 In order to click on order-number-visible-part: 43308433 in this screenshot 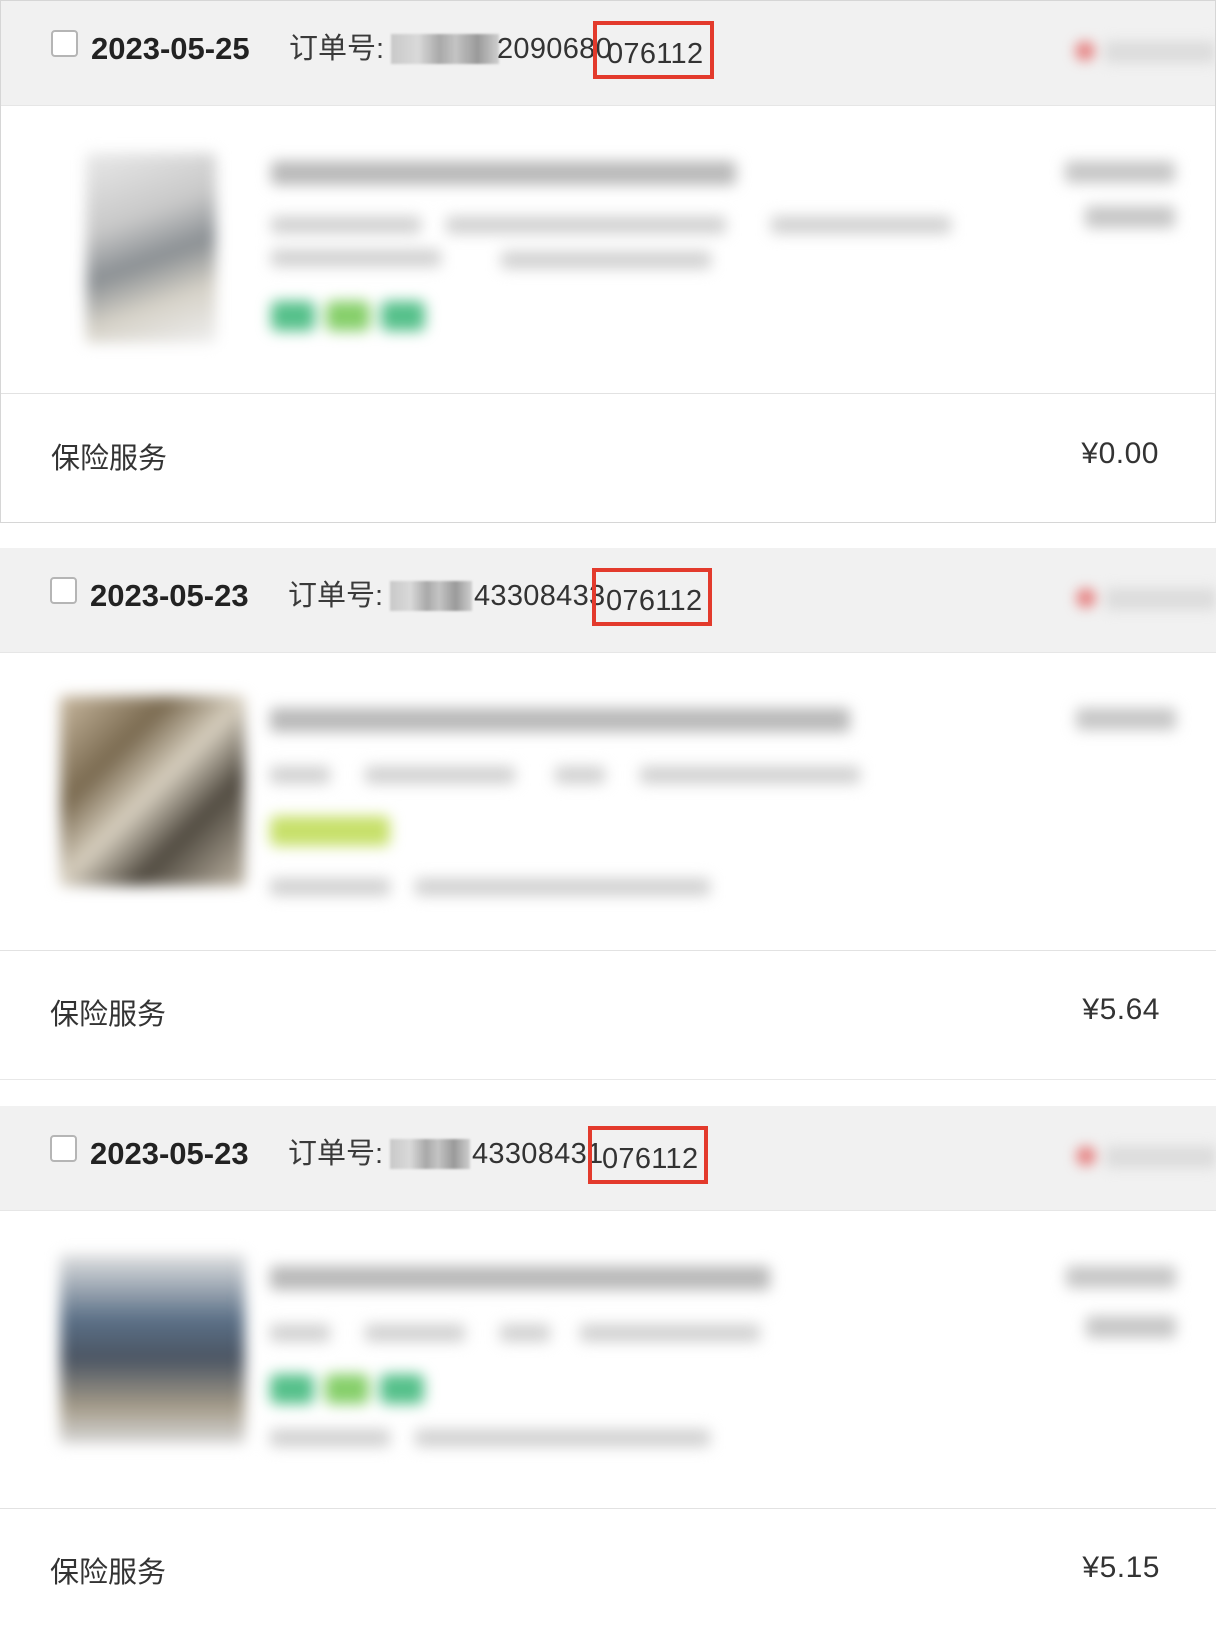, I will do `click(540, 596)`.